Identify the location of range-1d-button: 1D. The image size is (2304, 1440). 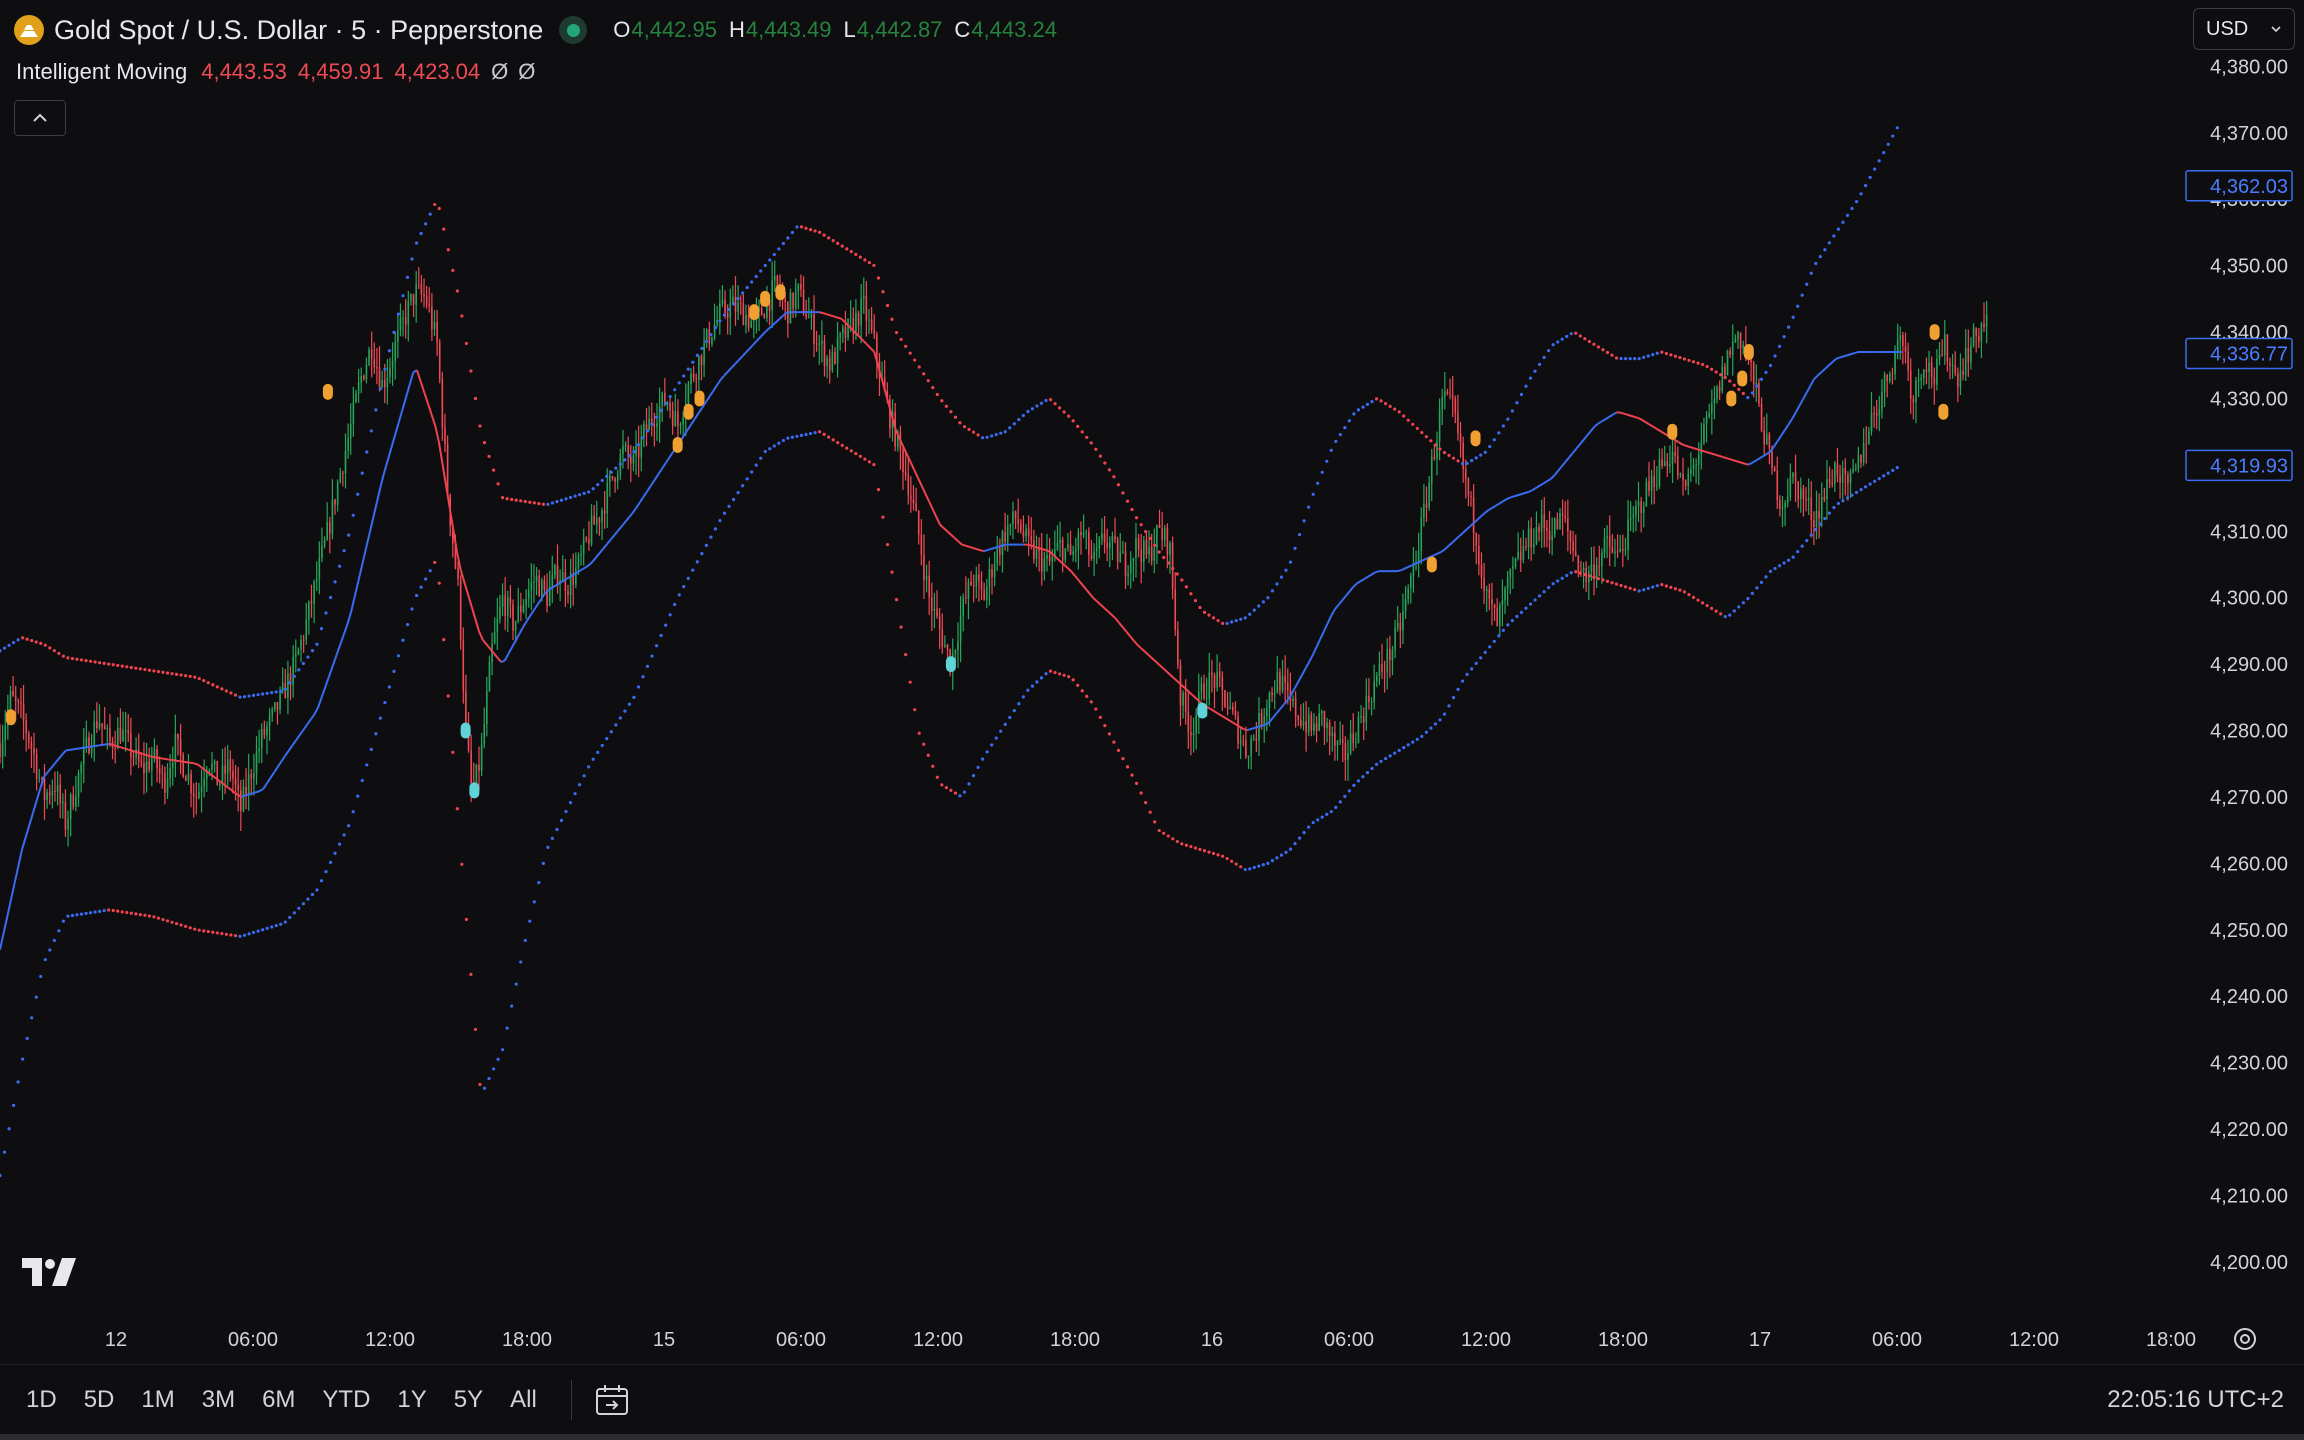
(41, 1400).